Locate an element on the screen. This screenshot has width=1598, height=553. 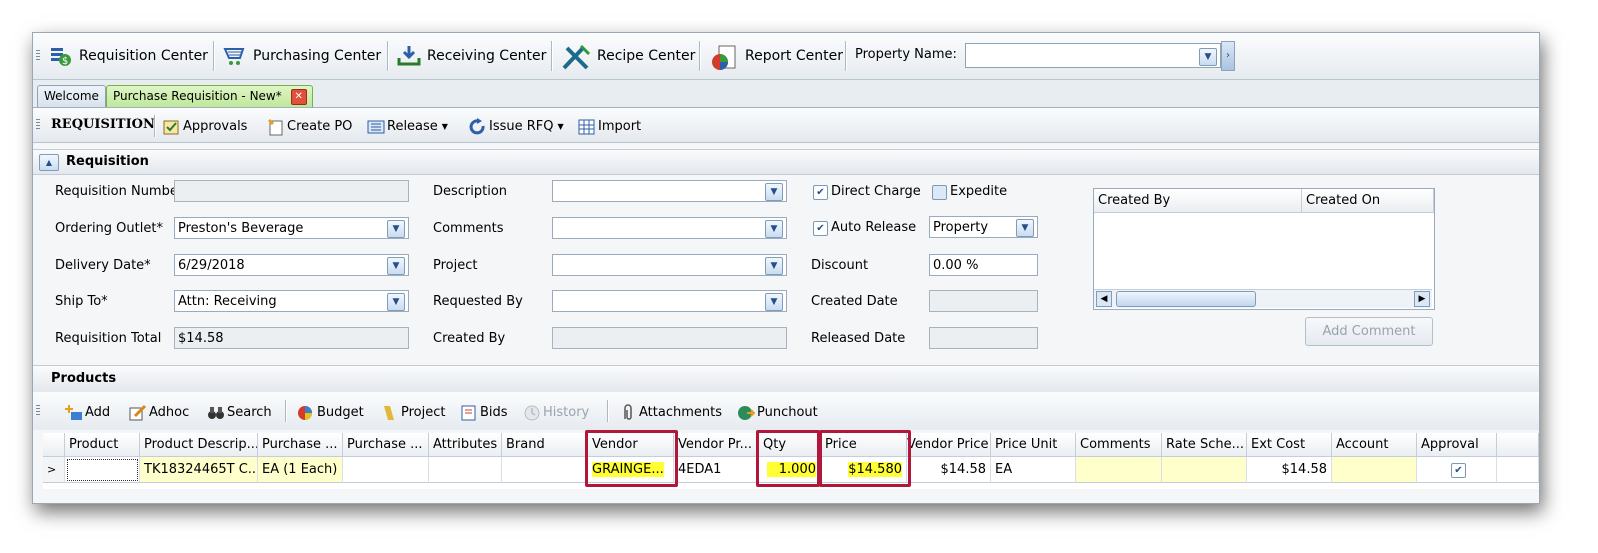
add-product-button: Add is located at coordinates (87, 412).